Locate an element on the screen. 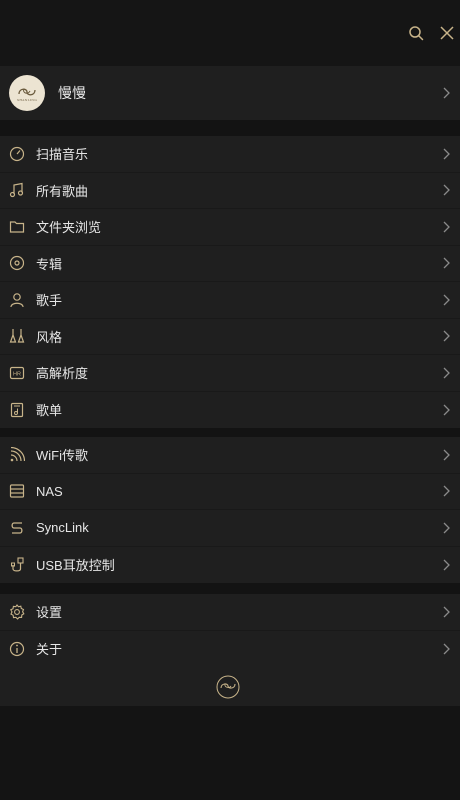  profile-row: SHANLING 慢慢 is located at coordinates (230, 93).